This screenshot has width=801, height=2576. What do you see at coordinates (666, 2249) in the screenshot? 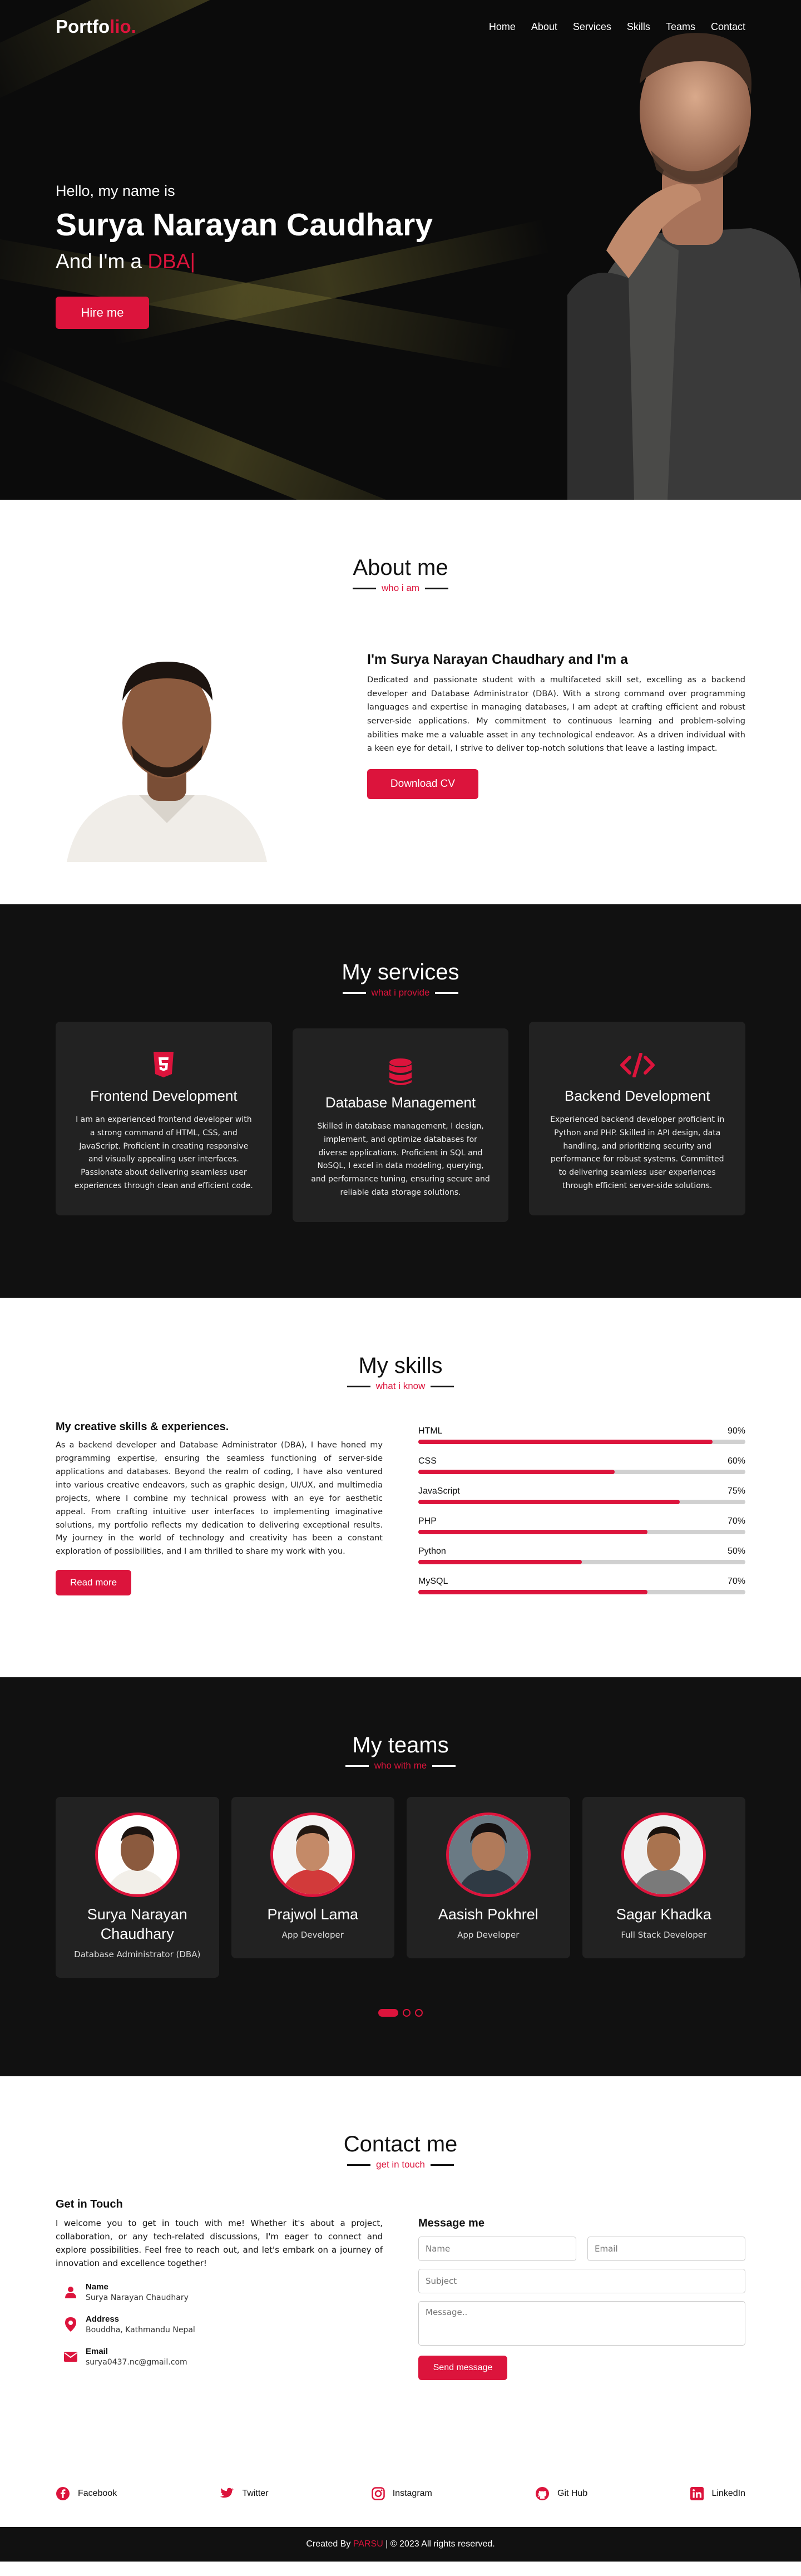
I see `email-input` at bounding box center [666, 2249].